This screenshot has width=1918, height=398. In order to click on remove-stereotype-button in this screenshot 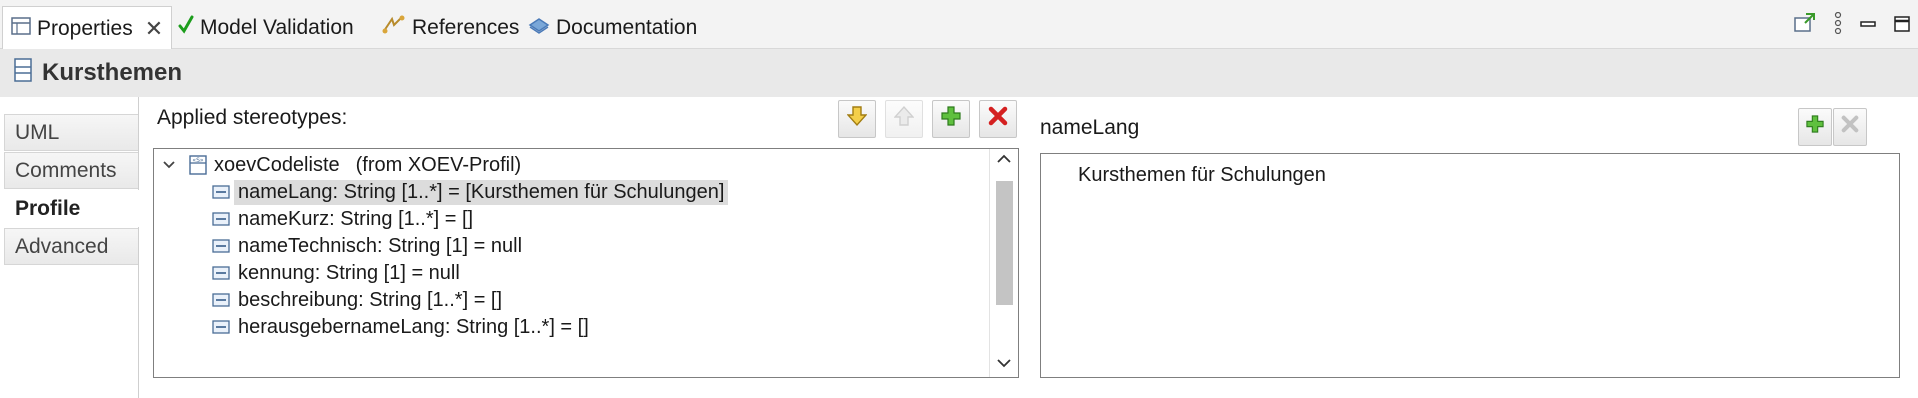, I will do `click(998, 119)`.